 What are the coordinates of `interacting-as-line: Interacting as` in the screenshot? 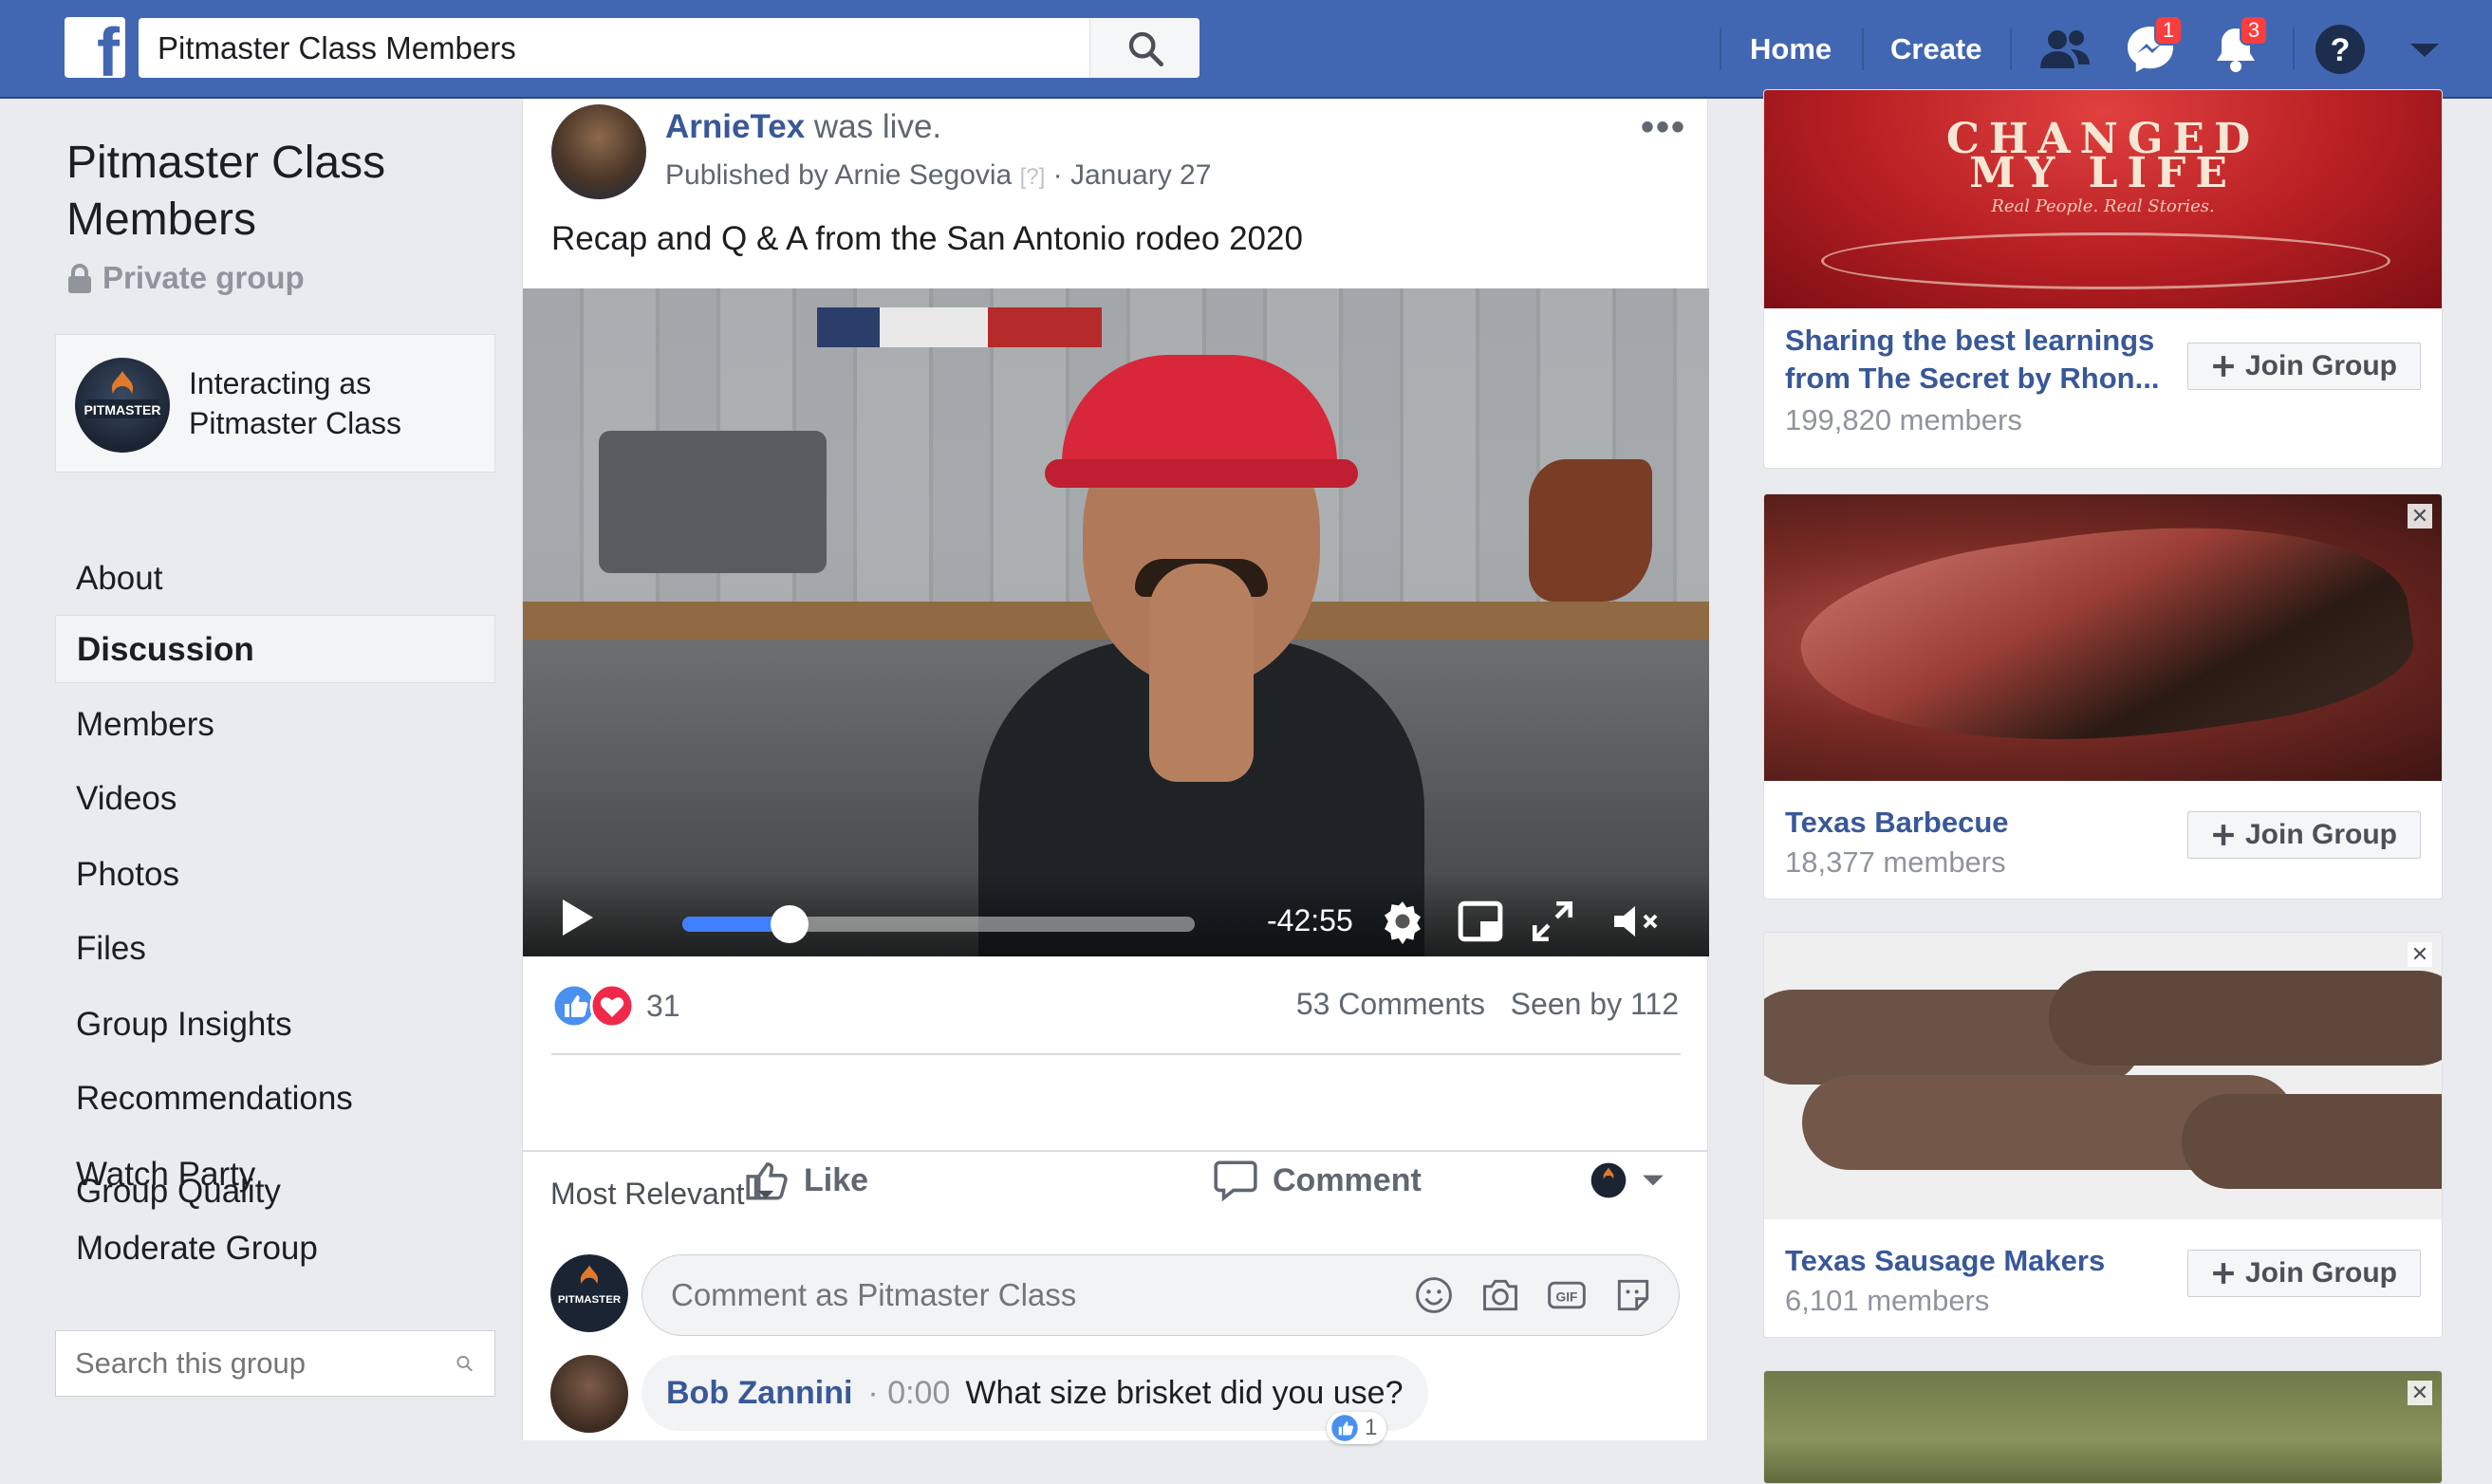 It's located at (280, 383).